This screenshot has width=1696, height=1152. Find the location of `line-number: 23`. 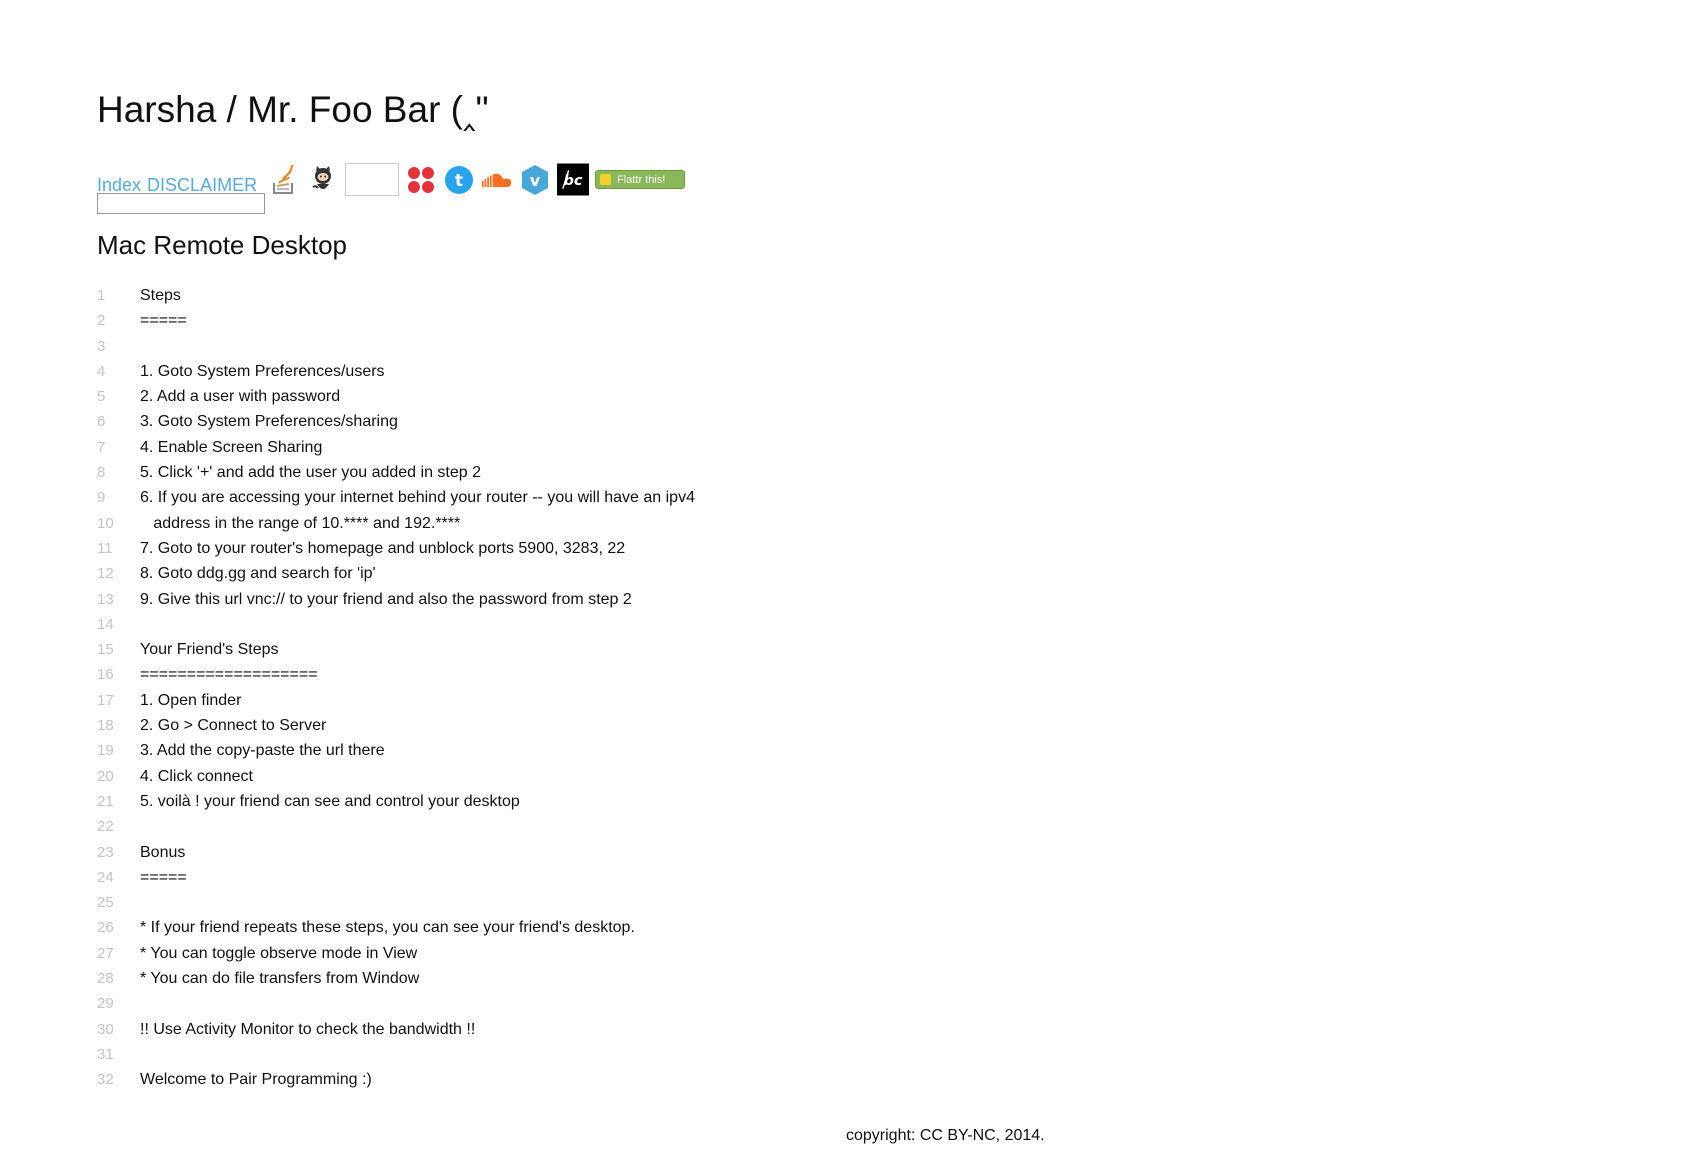

line-number: 23 is located at coordinates (105, 852).